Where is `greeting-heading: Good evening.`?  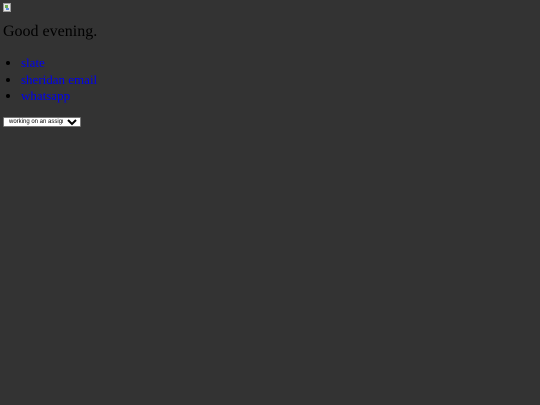
greeting-heading: Good evening. is located at coordinates (50, 31).